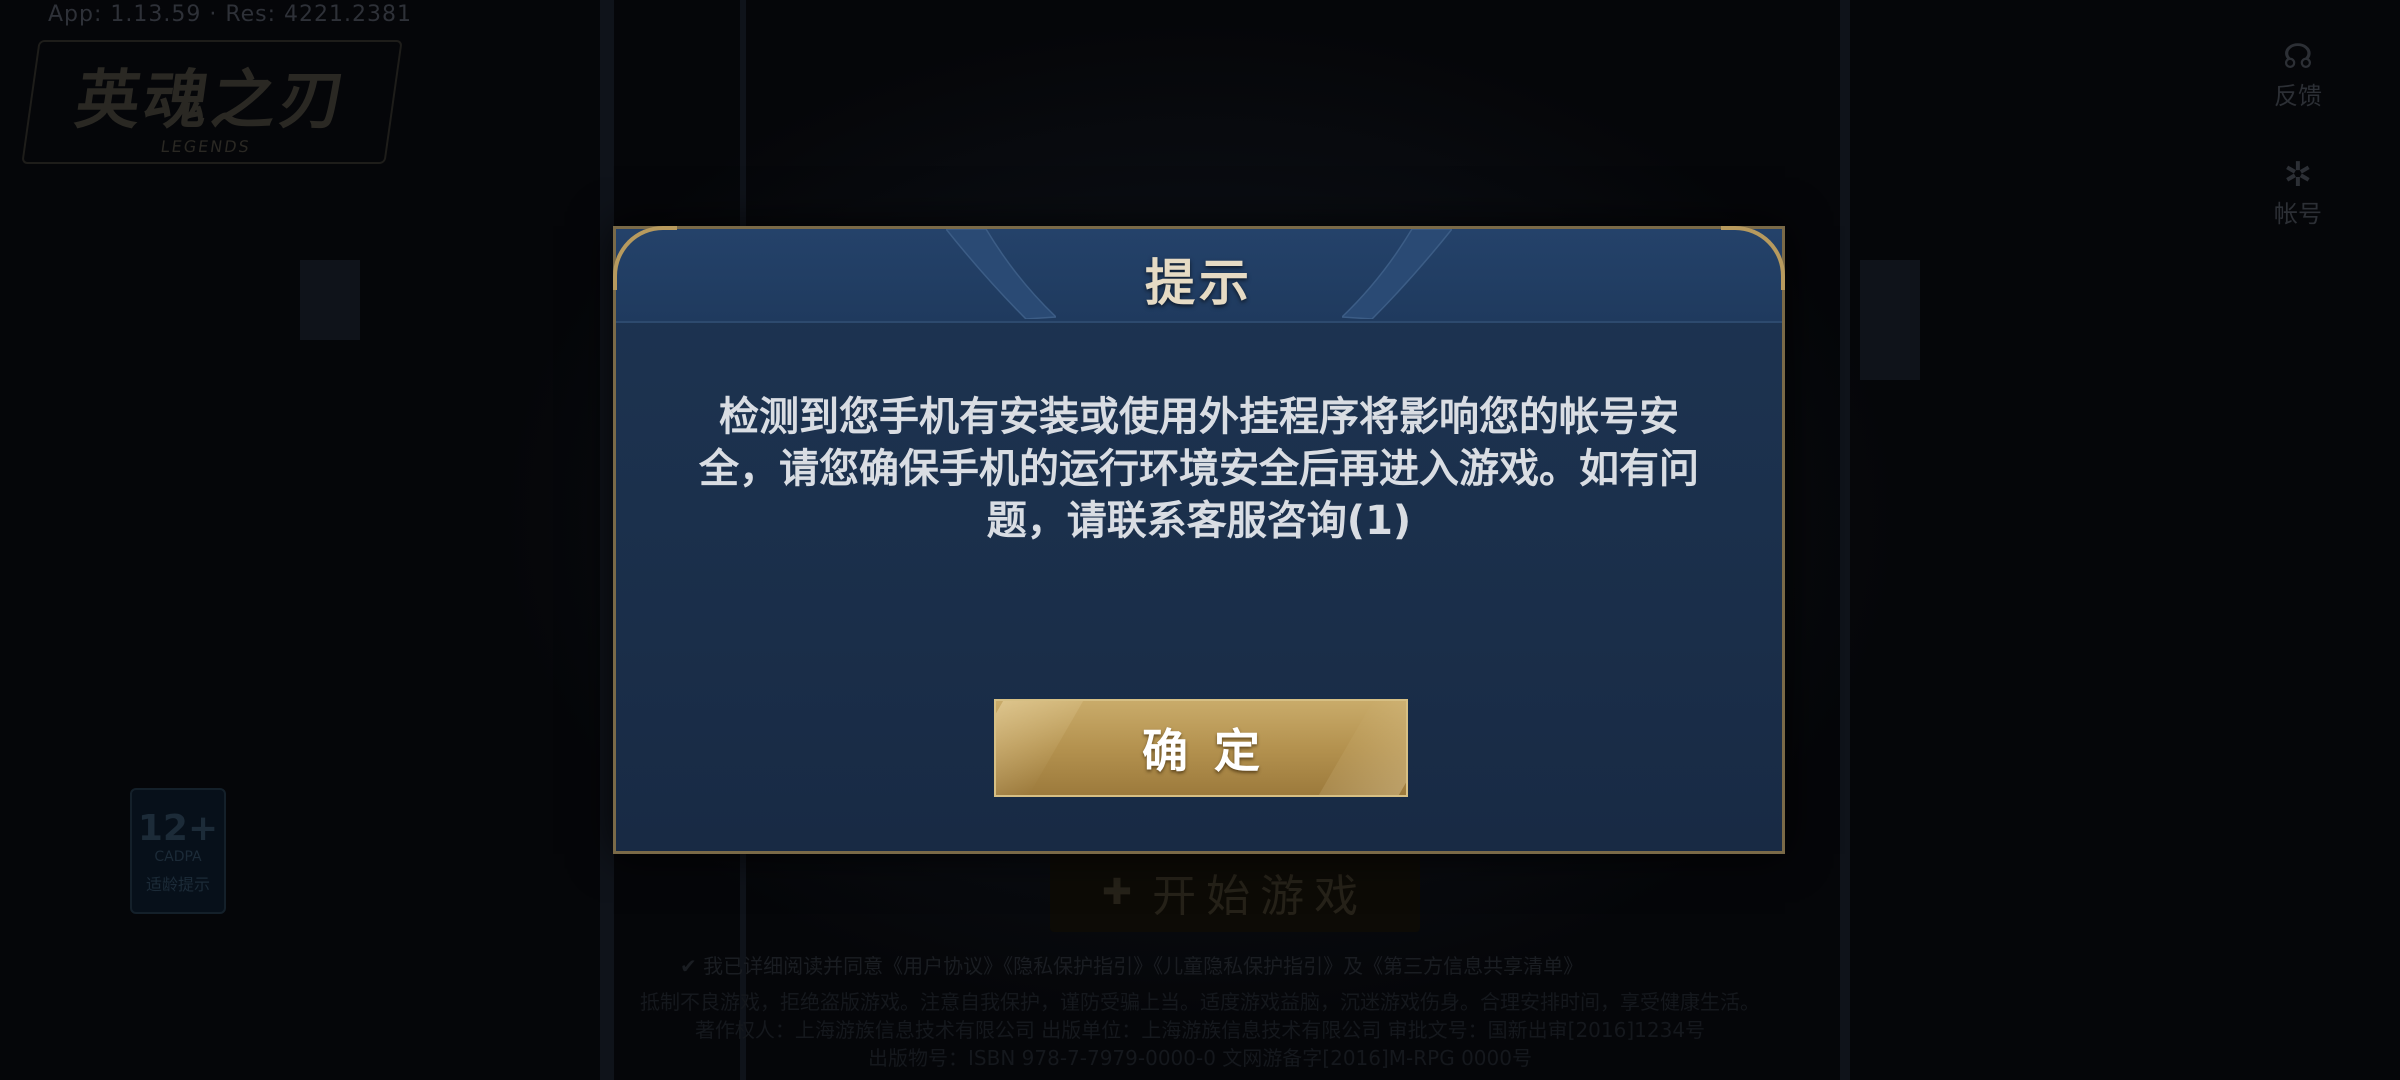  Describe the element at coordinates (177, 884) in the screenshot. I see `age-rating-label: 适龄提示` at that location.